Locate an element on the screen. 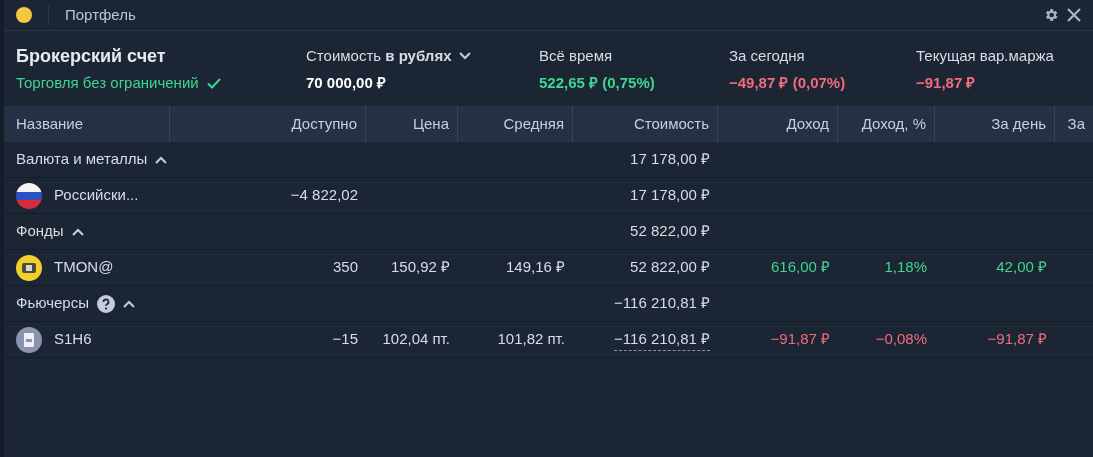 The width and height of the screenshot is (1093, 457). column-header: За is located at coordinates (1076, 124).